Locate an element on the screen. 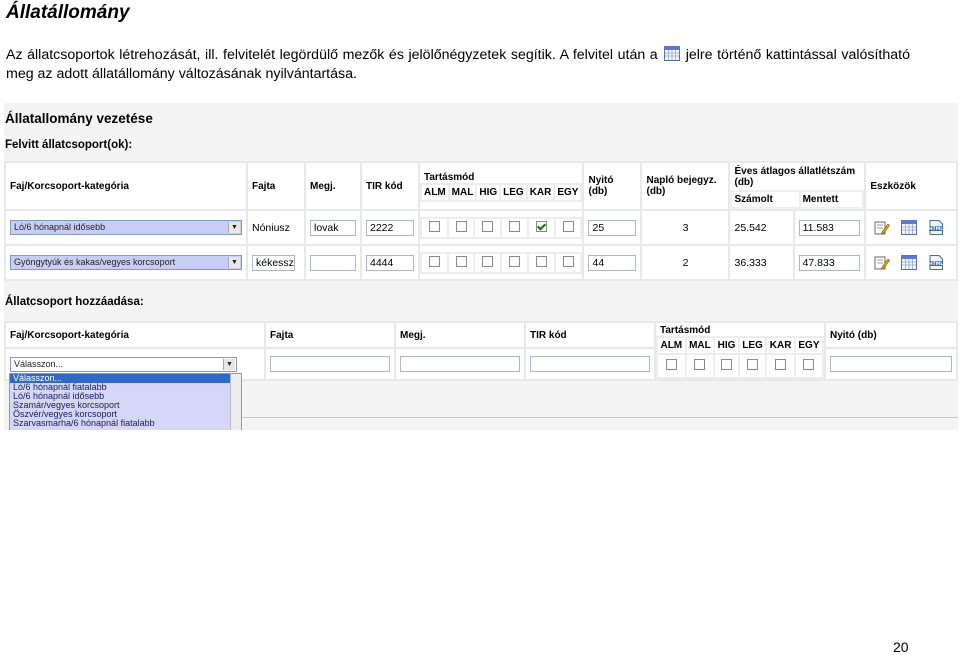 The width and height of the screenshot is (960, 655). housing-code-mal: MAL is located at coordinates (462, 192).